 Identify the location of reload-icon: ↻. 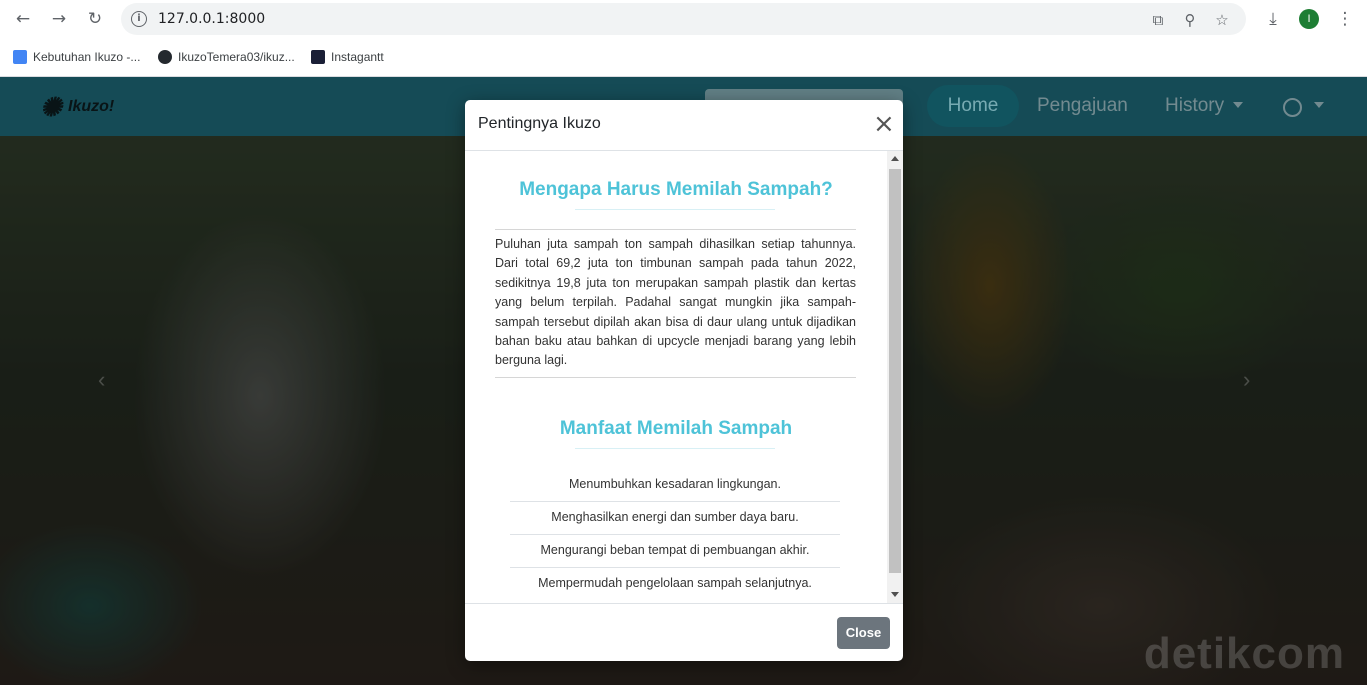
(95, 19).